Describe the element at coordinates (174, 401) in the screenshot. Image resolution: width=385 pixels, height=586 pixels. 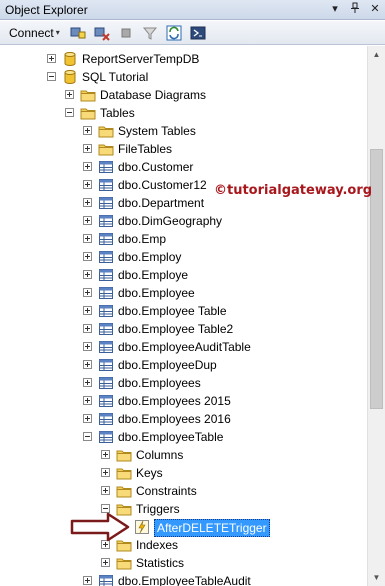
I see `tree-node-label: dbo.Employees 2015` at that location.